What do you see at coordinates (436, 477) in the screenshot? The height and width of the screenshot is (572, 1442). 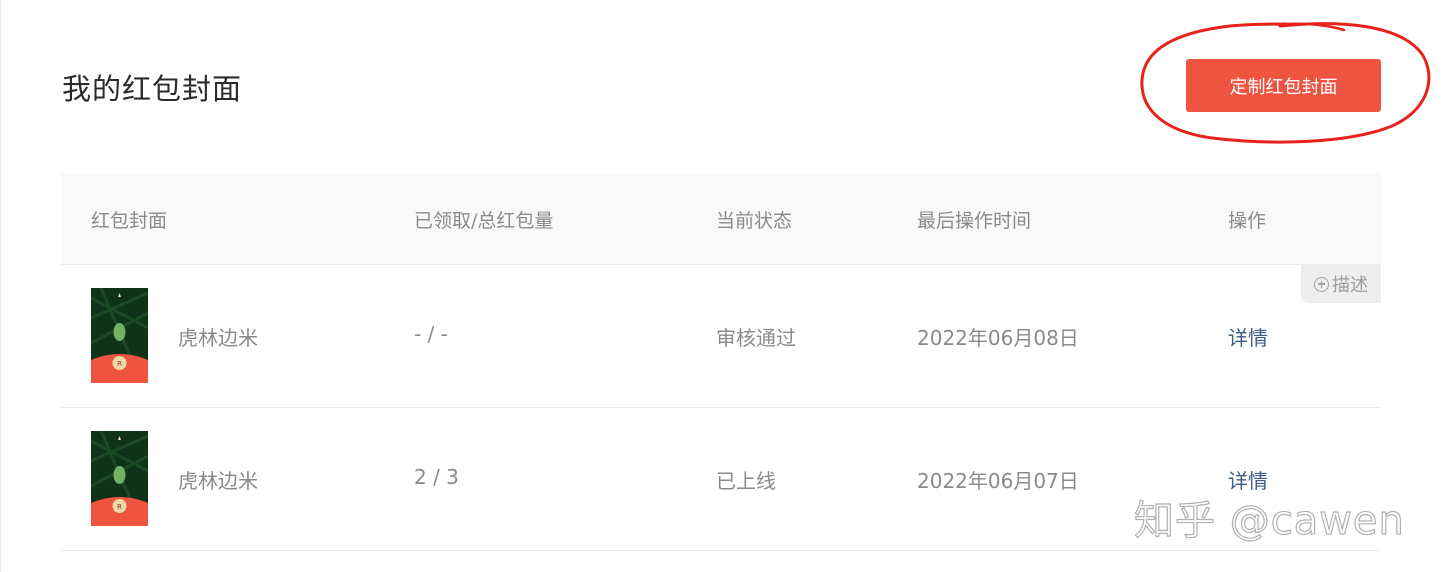 I see `claimed-total: 2 / 3` at bounding box center [436, 477].